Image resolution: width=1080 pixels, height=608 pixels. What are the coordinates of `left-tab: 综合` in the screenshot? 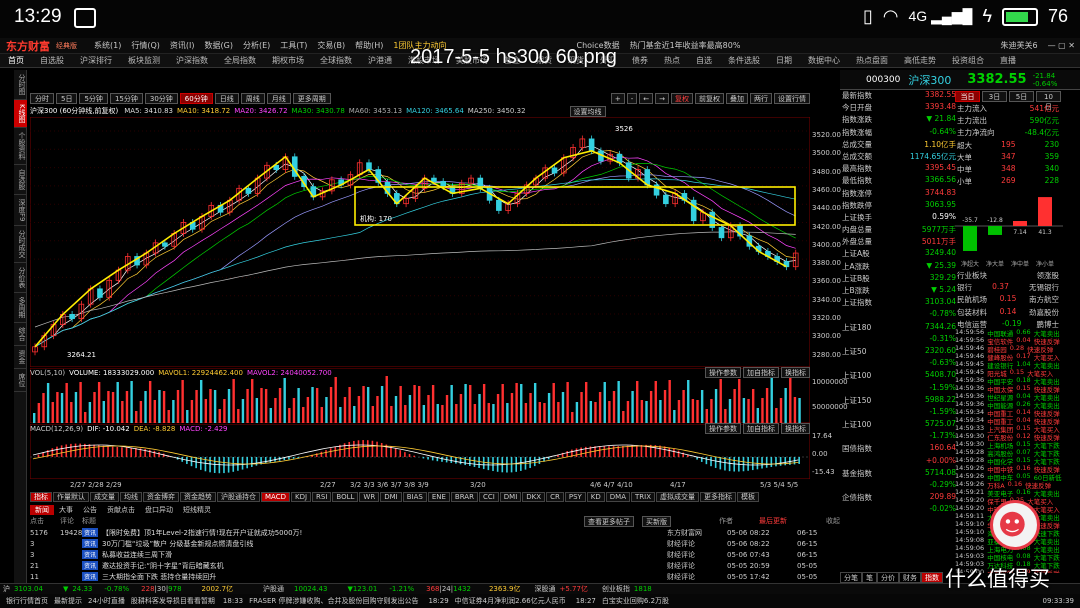 It's located at (20, 335).